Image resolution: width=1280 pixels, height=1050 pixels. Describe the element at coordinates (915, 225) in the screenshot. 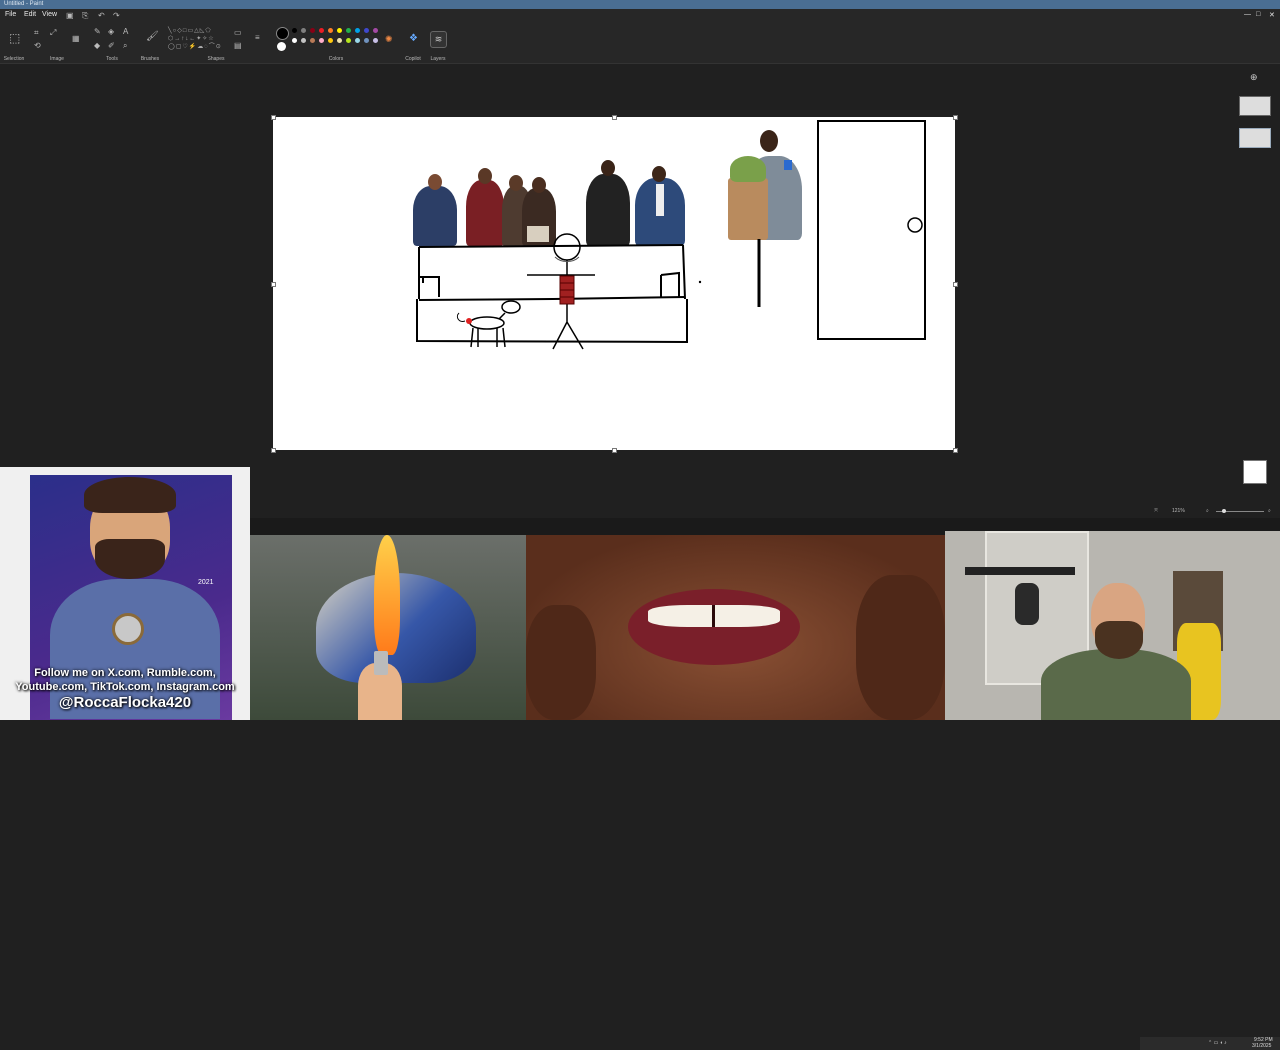

I see `door-knob` at that location.